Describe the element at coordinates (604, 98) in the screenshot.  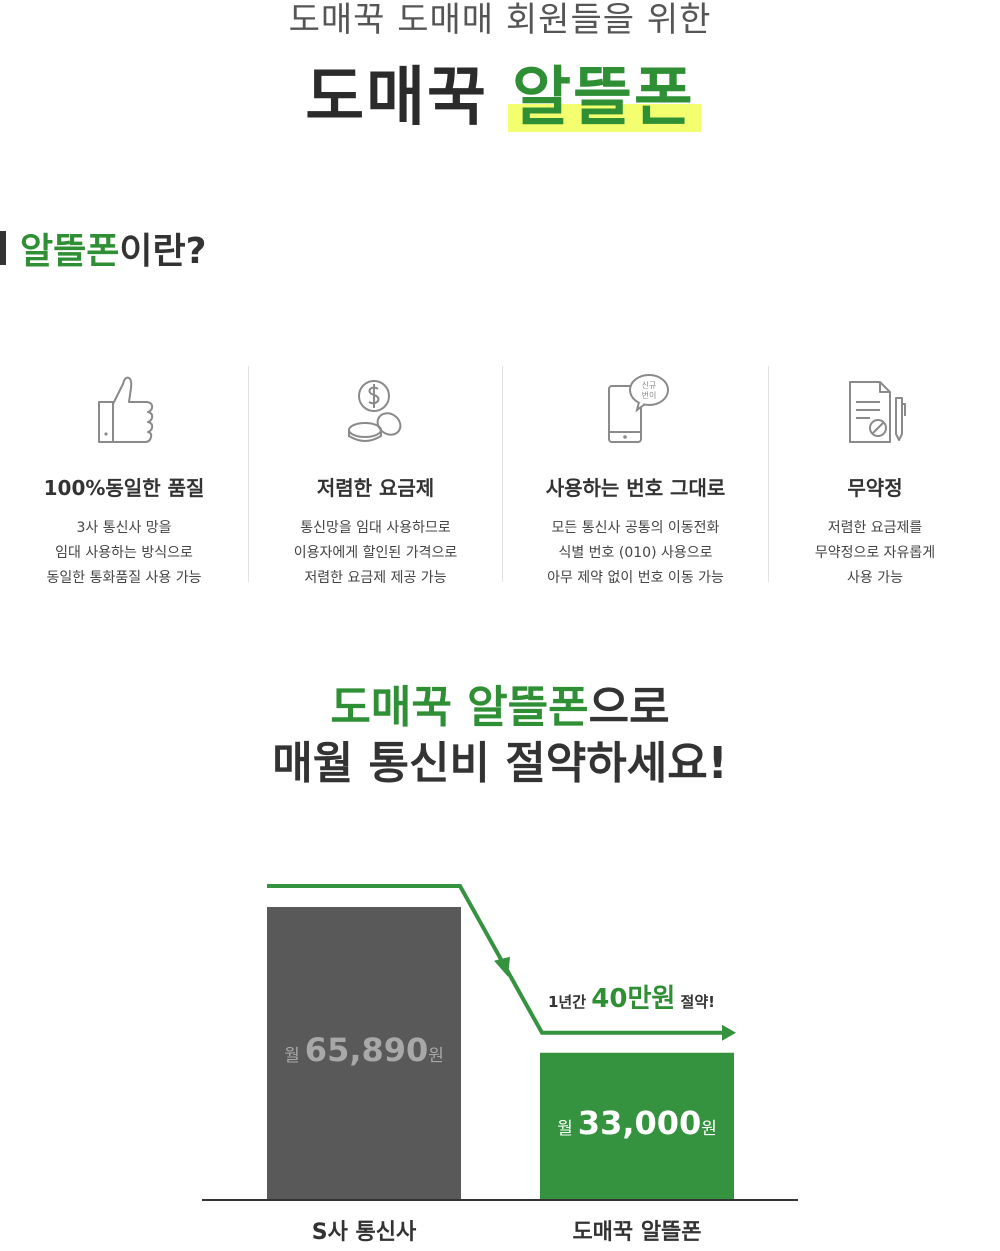
I see `hero-title-highlight: 알뜰폰` at that location.